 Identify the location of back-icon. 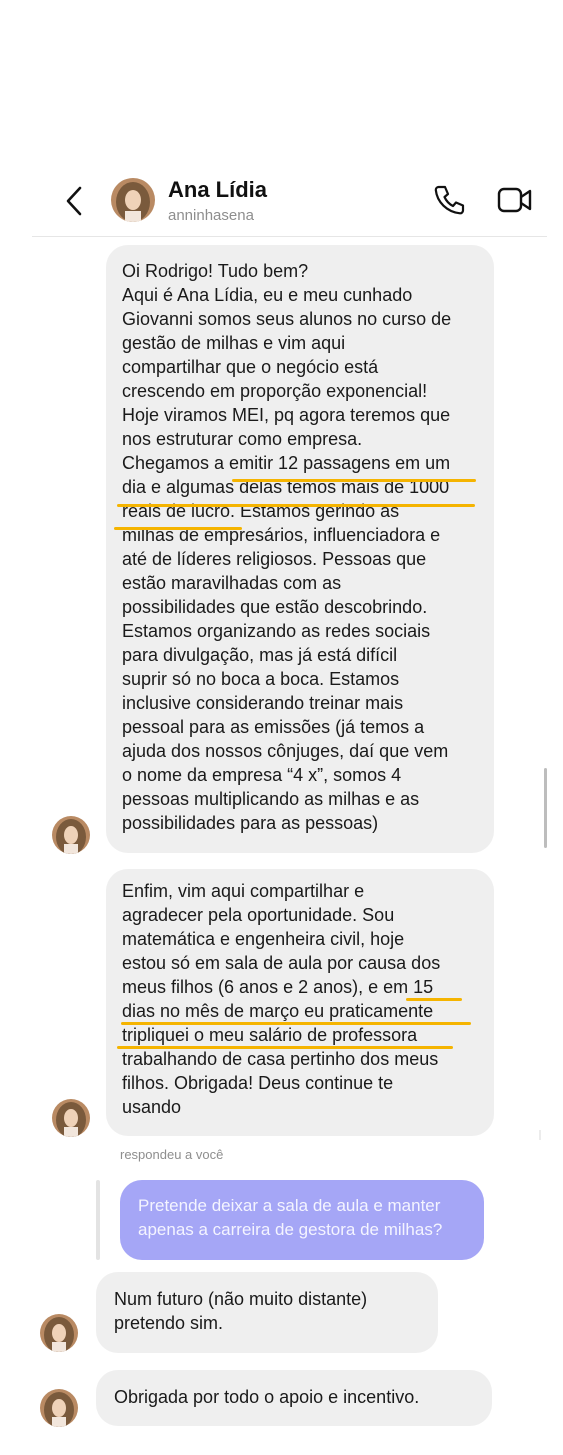
(74, 201).